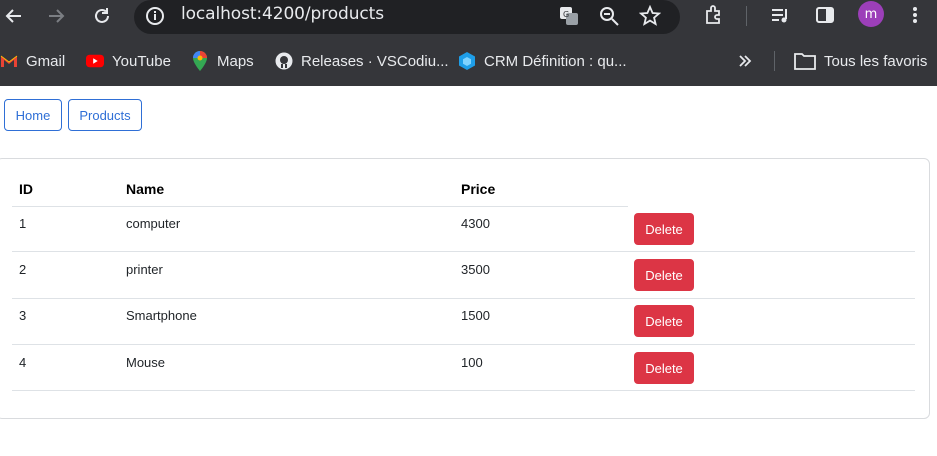 Image resolution: width=937 pixels, height=456 pixels. I want to click on bookmark-gmail: Gmail, so click(32, 61).